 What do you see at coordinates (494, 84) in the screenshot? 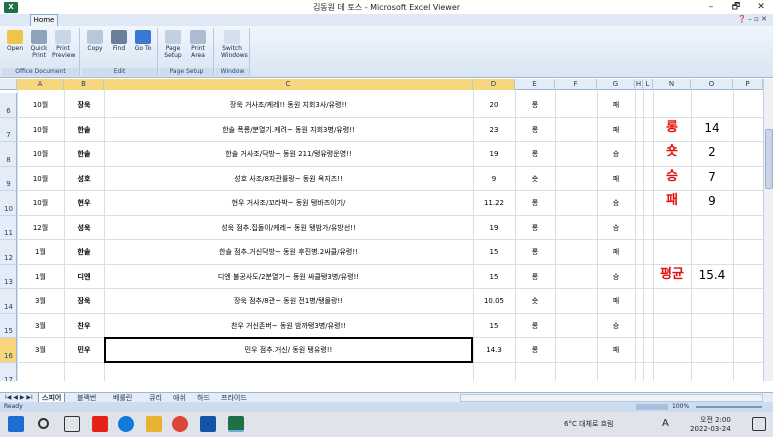
I see `column-header-d: D` at bounding box center [494, 84].